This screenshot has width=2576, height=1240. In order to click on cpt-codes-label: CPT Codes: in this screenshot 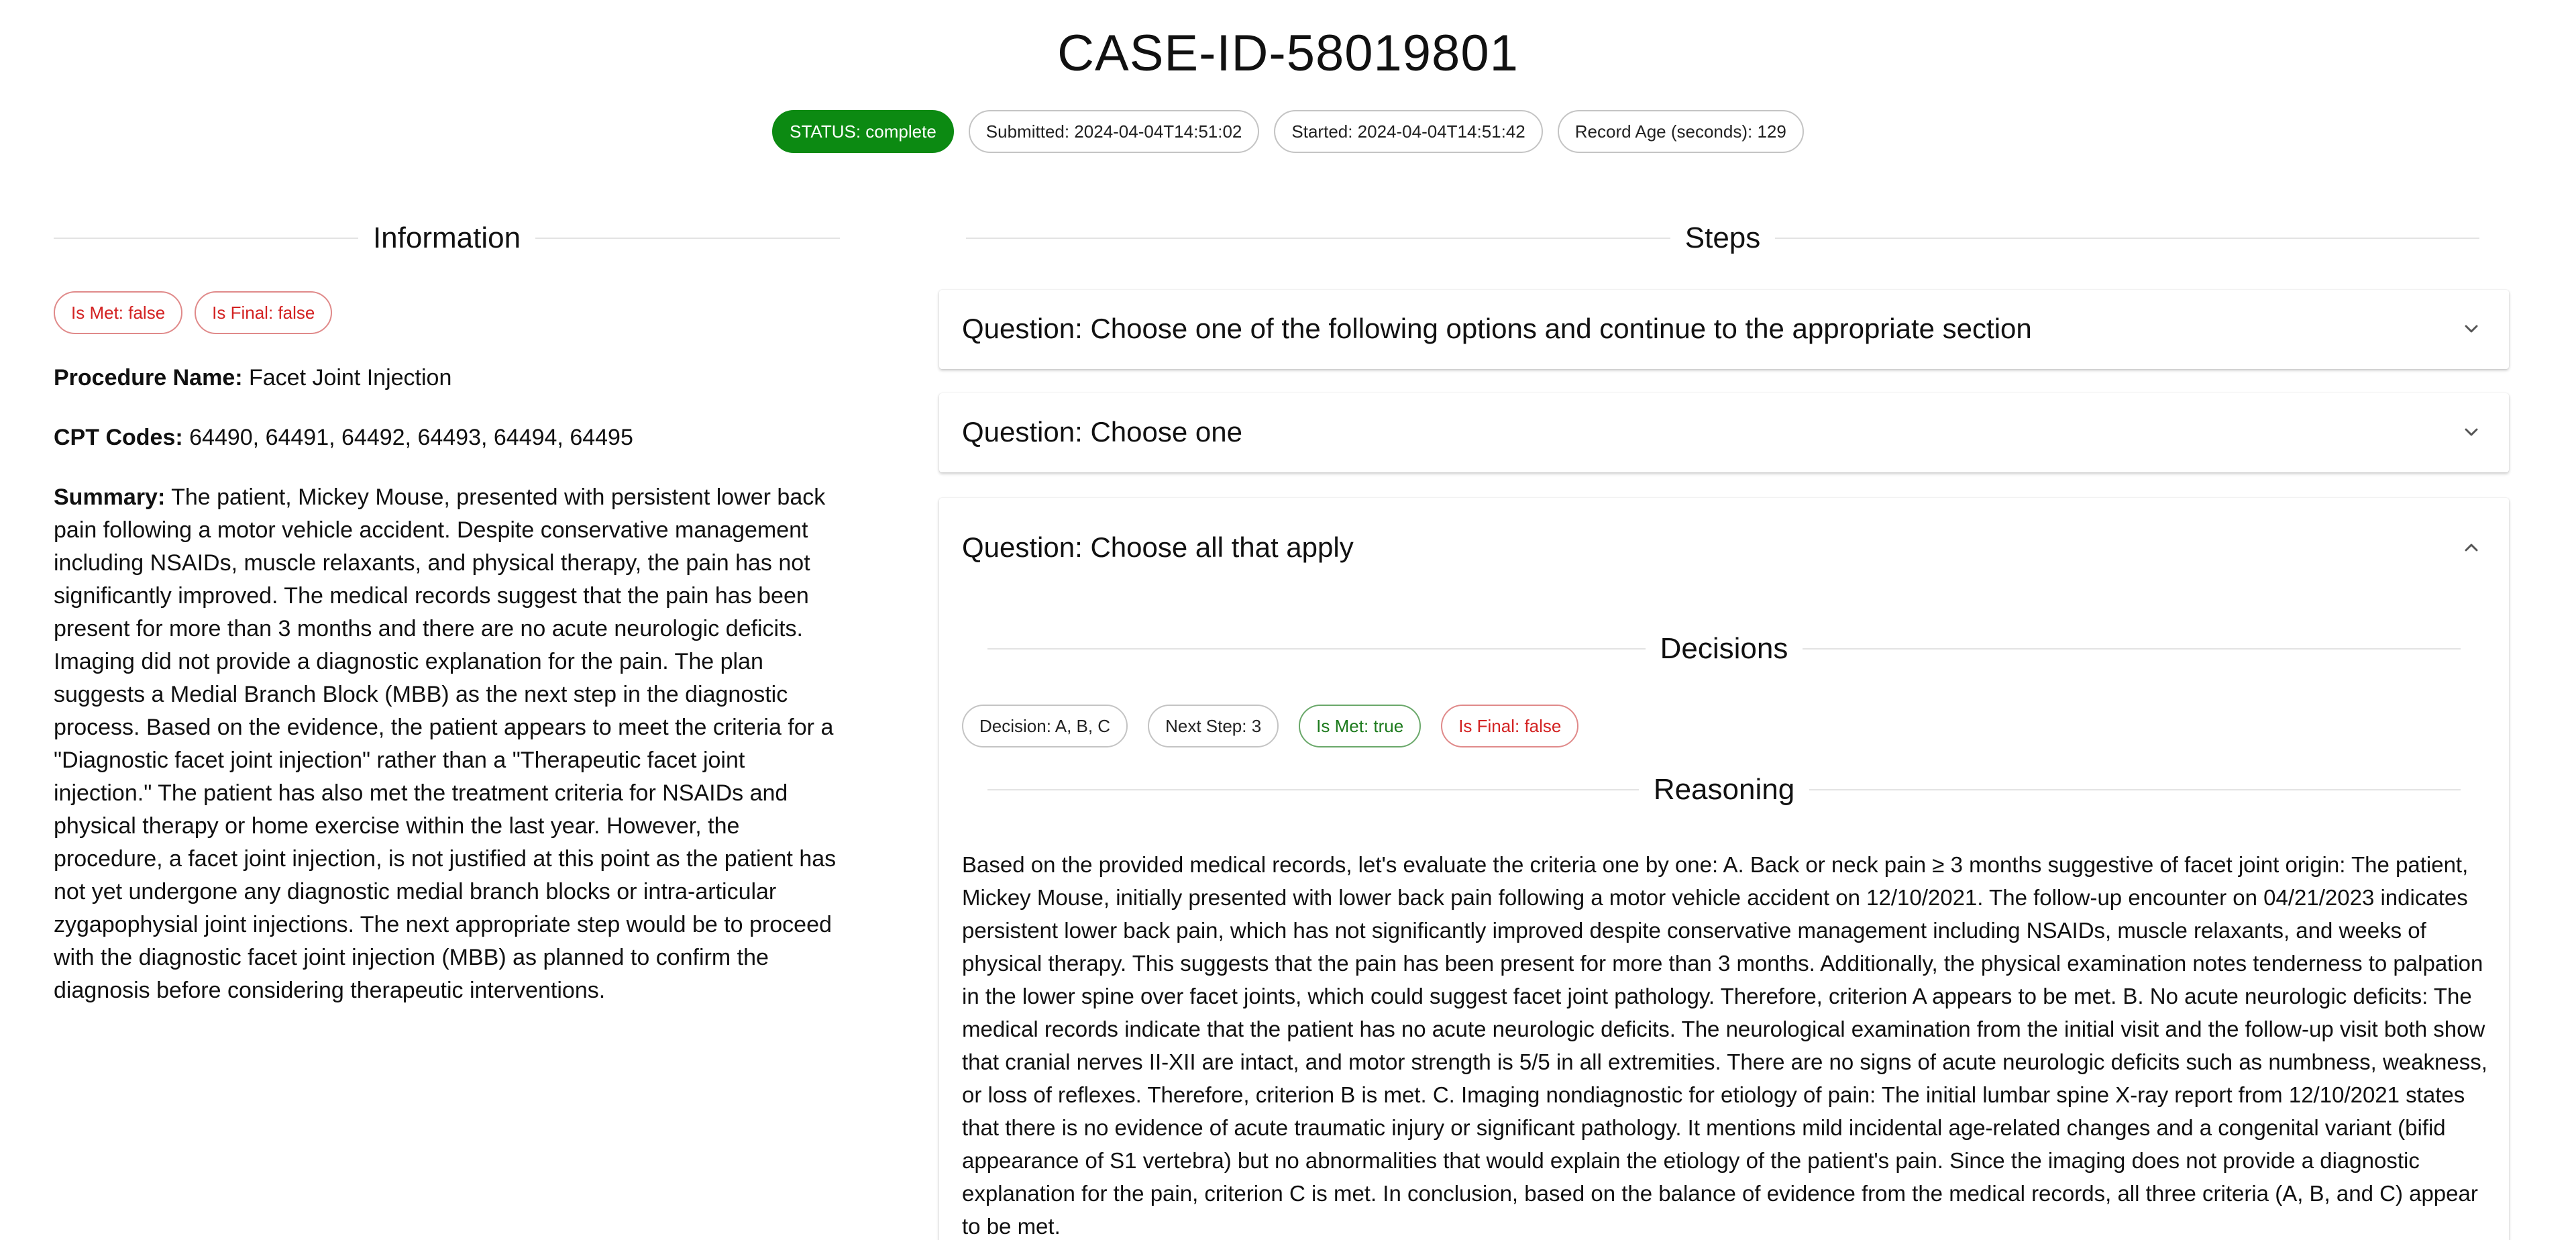, I will do `click(118, 437)`.